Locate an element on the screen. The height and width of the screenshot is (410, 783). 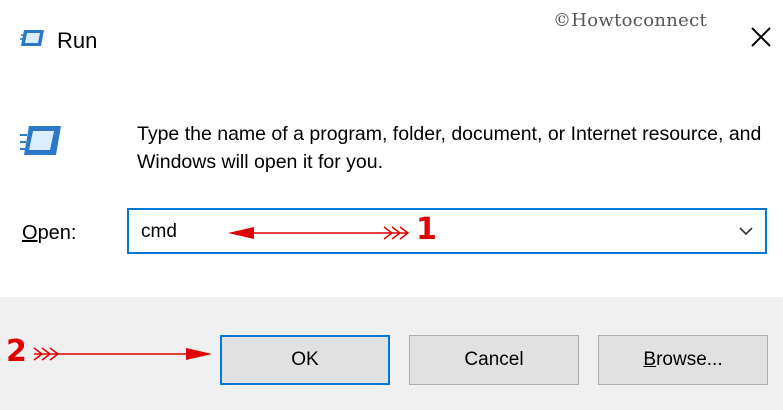
cancel-button: Cancel is located at coordinates (494, 360).